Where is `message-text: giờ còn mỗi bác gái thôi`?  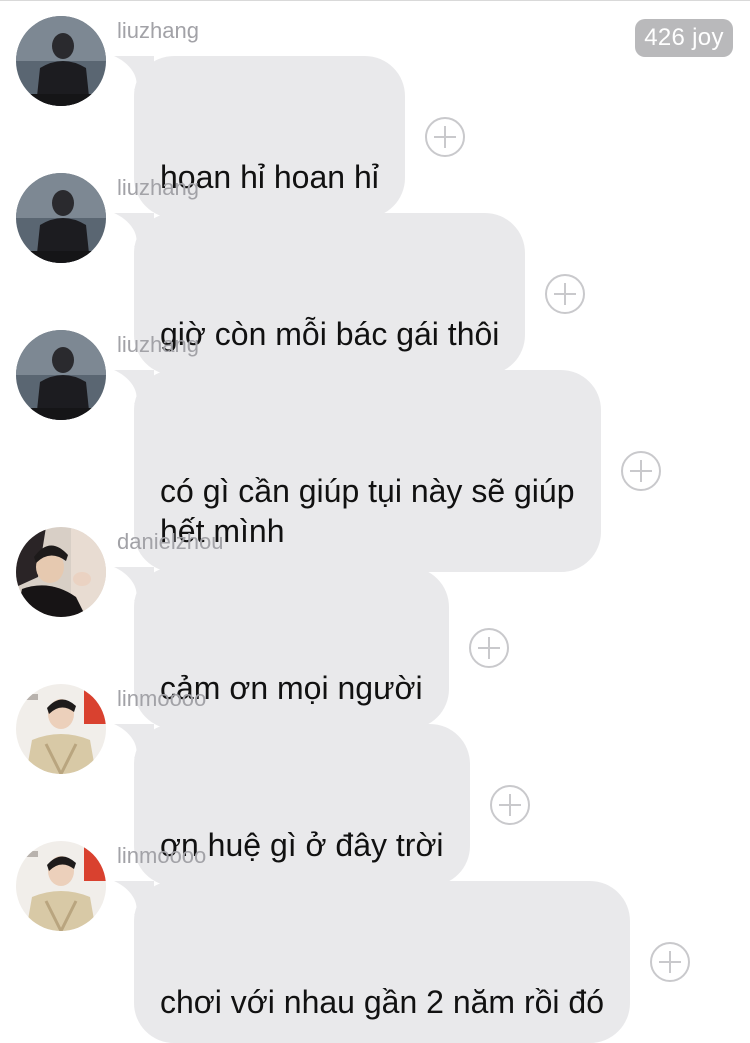
message-text: giờ còn mỗi bác gái thôi is located at coordinates (330, 334).